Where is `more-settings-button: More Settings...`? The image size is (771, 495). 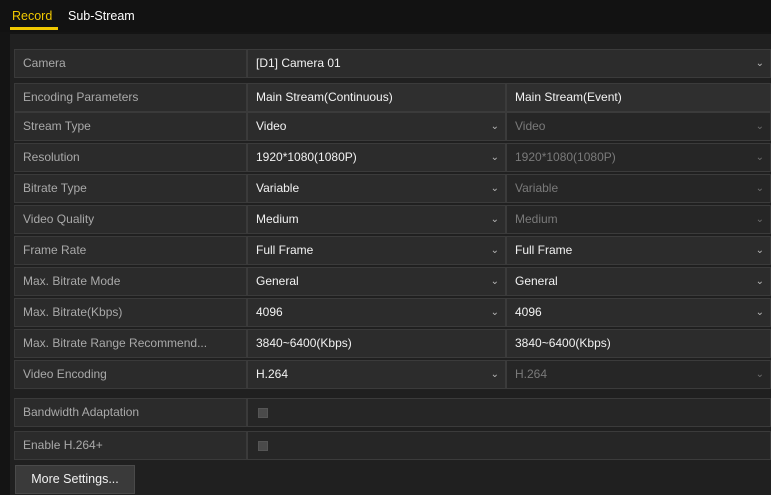
more-settings-button: More Settings... is located at coordinates (75, 479).